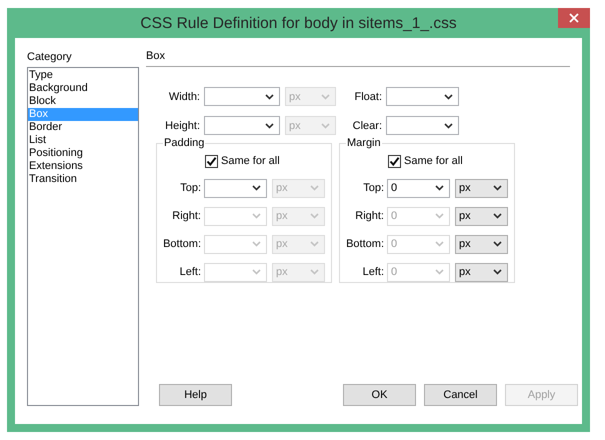 The image size is (605, 440). I want to click on field-label: Clear:, so click(367, 126).